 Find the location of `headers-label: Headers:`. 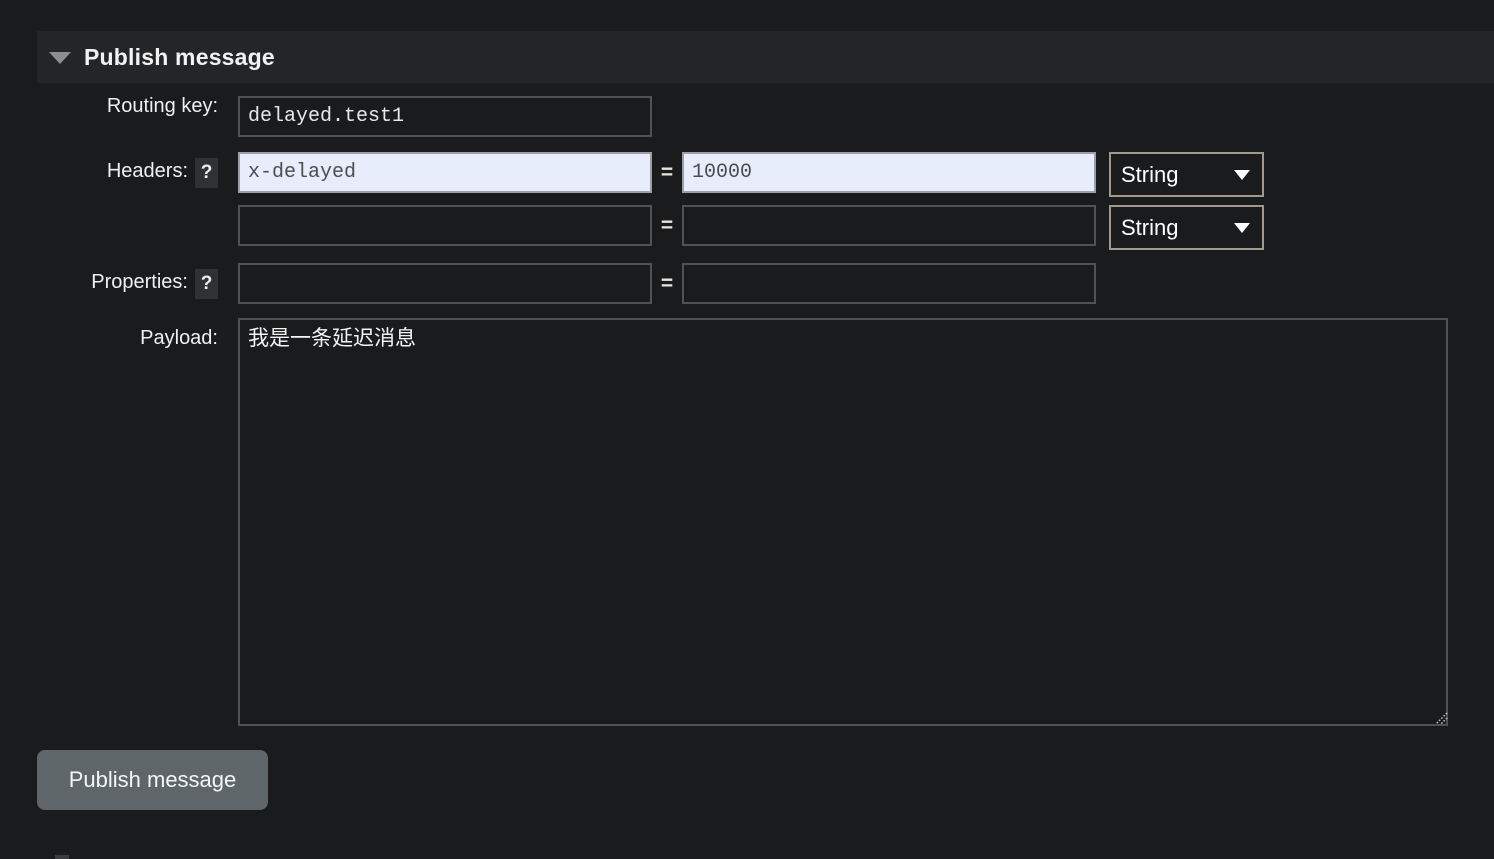

headers-label: Headers: is located at coordinates (147, 171).